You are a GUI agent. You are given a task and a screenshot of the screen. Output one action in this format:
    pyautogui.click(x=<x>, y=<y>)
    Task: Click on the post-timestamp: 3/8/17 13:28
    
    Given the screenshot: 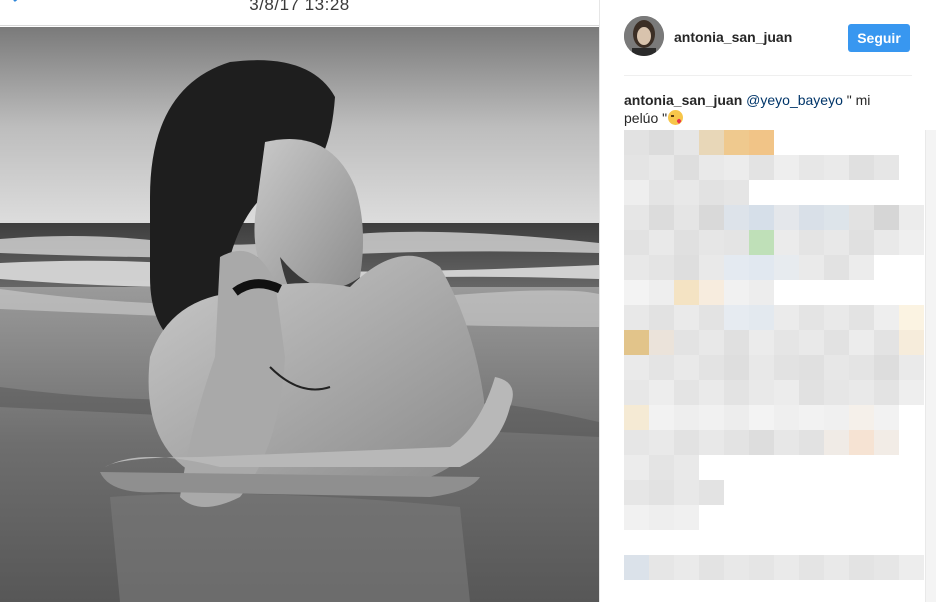 What is the action you would take?
    pyautogui.click(x=299, y=7)
    